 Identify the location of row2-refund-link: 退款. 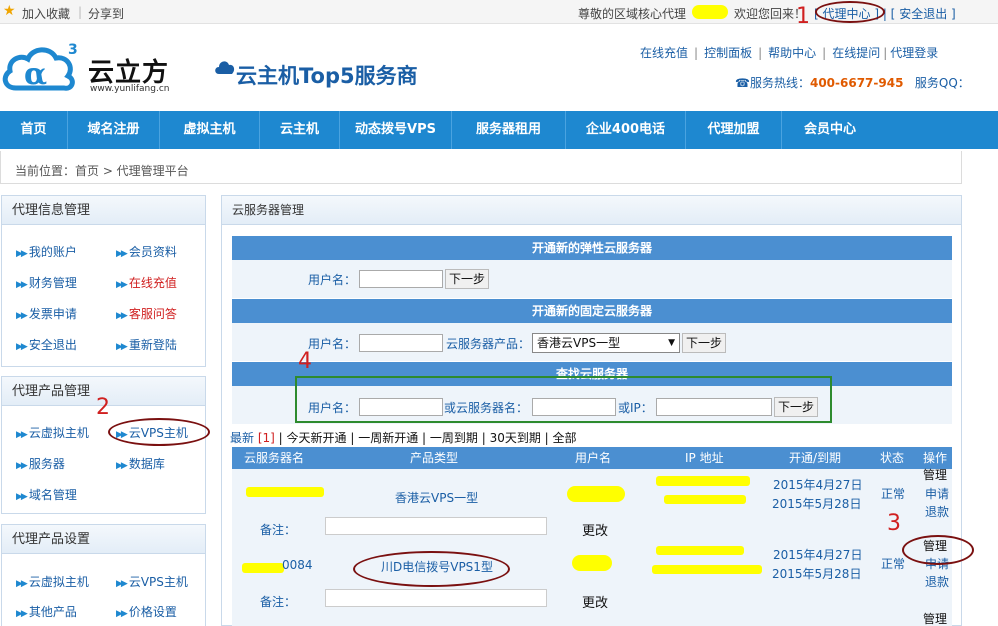
(937, 581).